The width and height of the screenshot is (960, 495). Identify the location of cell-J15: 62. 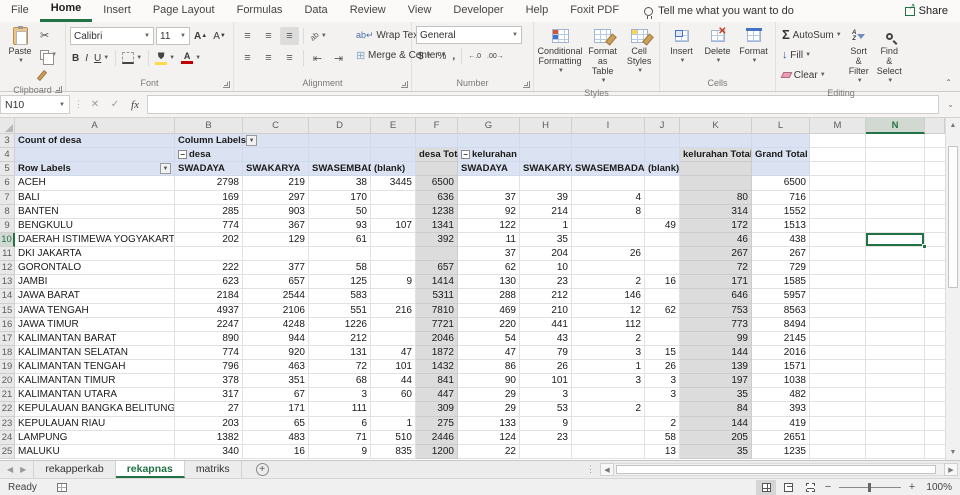
(662, 310).